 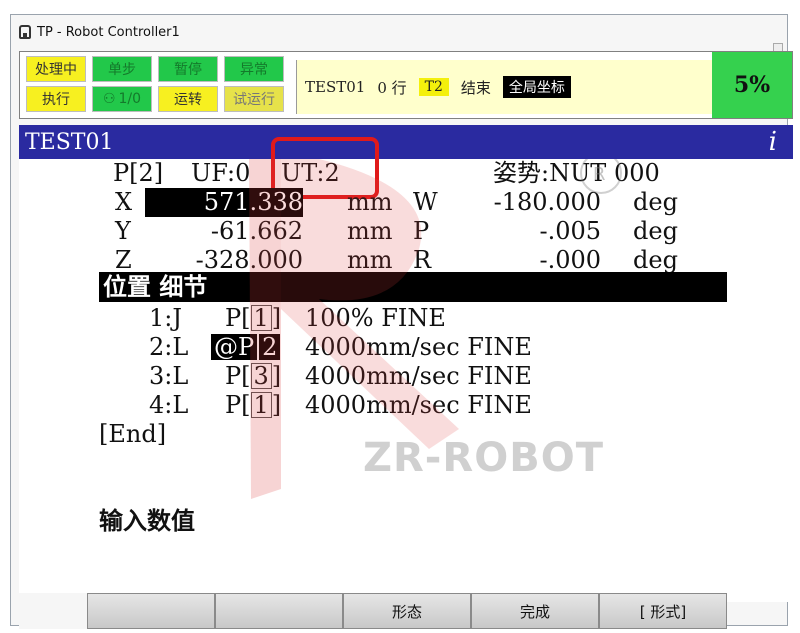 What do you see at coordinates (188, 69) in the screenshot?
I see `led-hold: 暂停` at bounding box center [188, 69].